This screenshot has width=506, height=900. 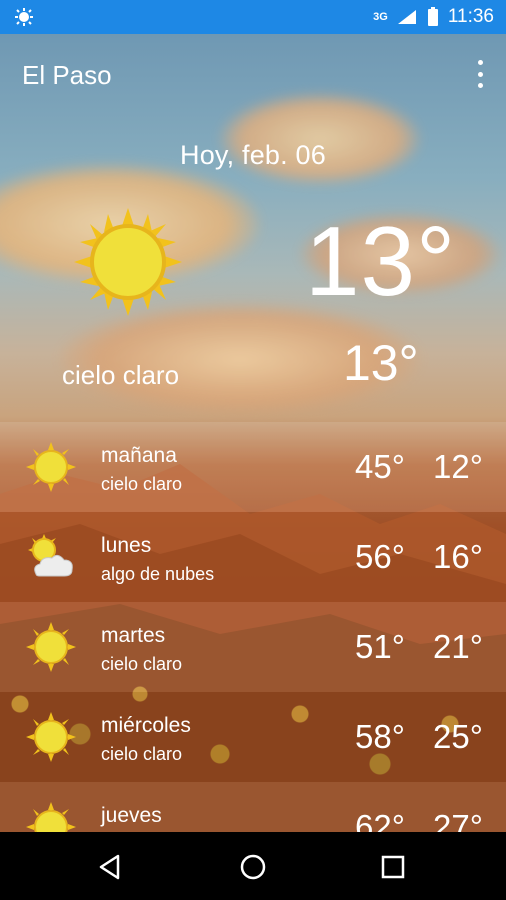 I want to click on network-type: 3G, so click(x=380, y=17).